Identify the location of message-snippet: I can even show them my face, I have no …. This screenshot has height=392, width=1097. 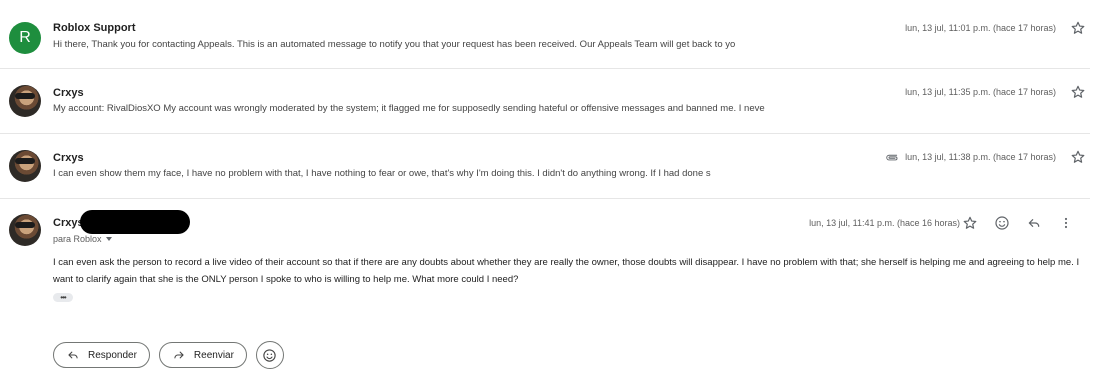
(382, 173).